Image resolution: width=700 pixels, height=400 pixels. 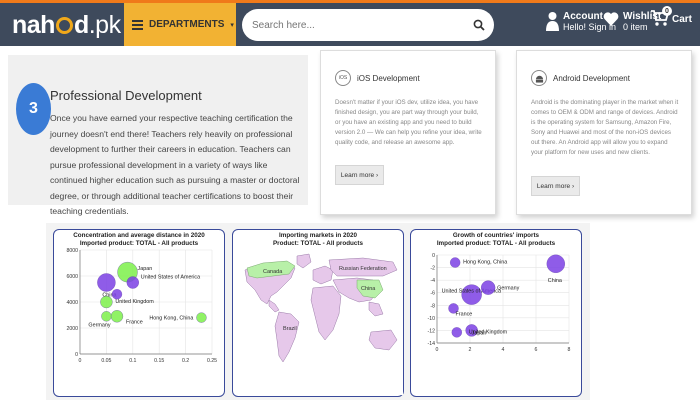 What do you see at coordinates (682, 19) in the screenshot?
I see `cart-label: Cart` at bounding box center [682, 19].